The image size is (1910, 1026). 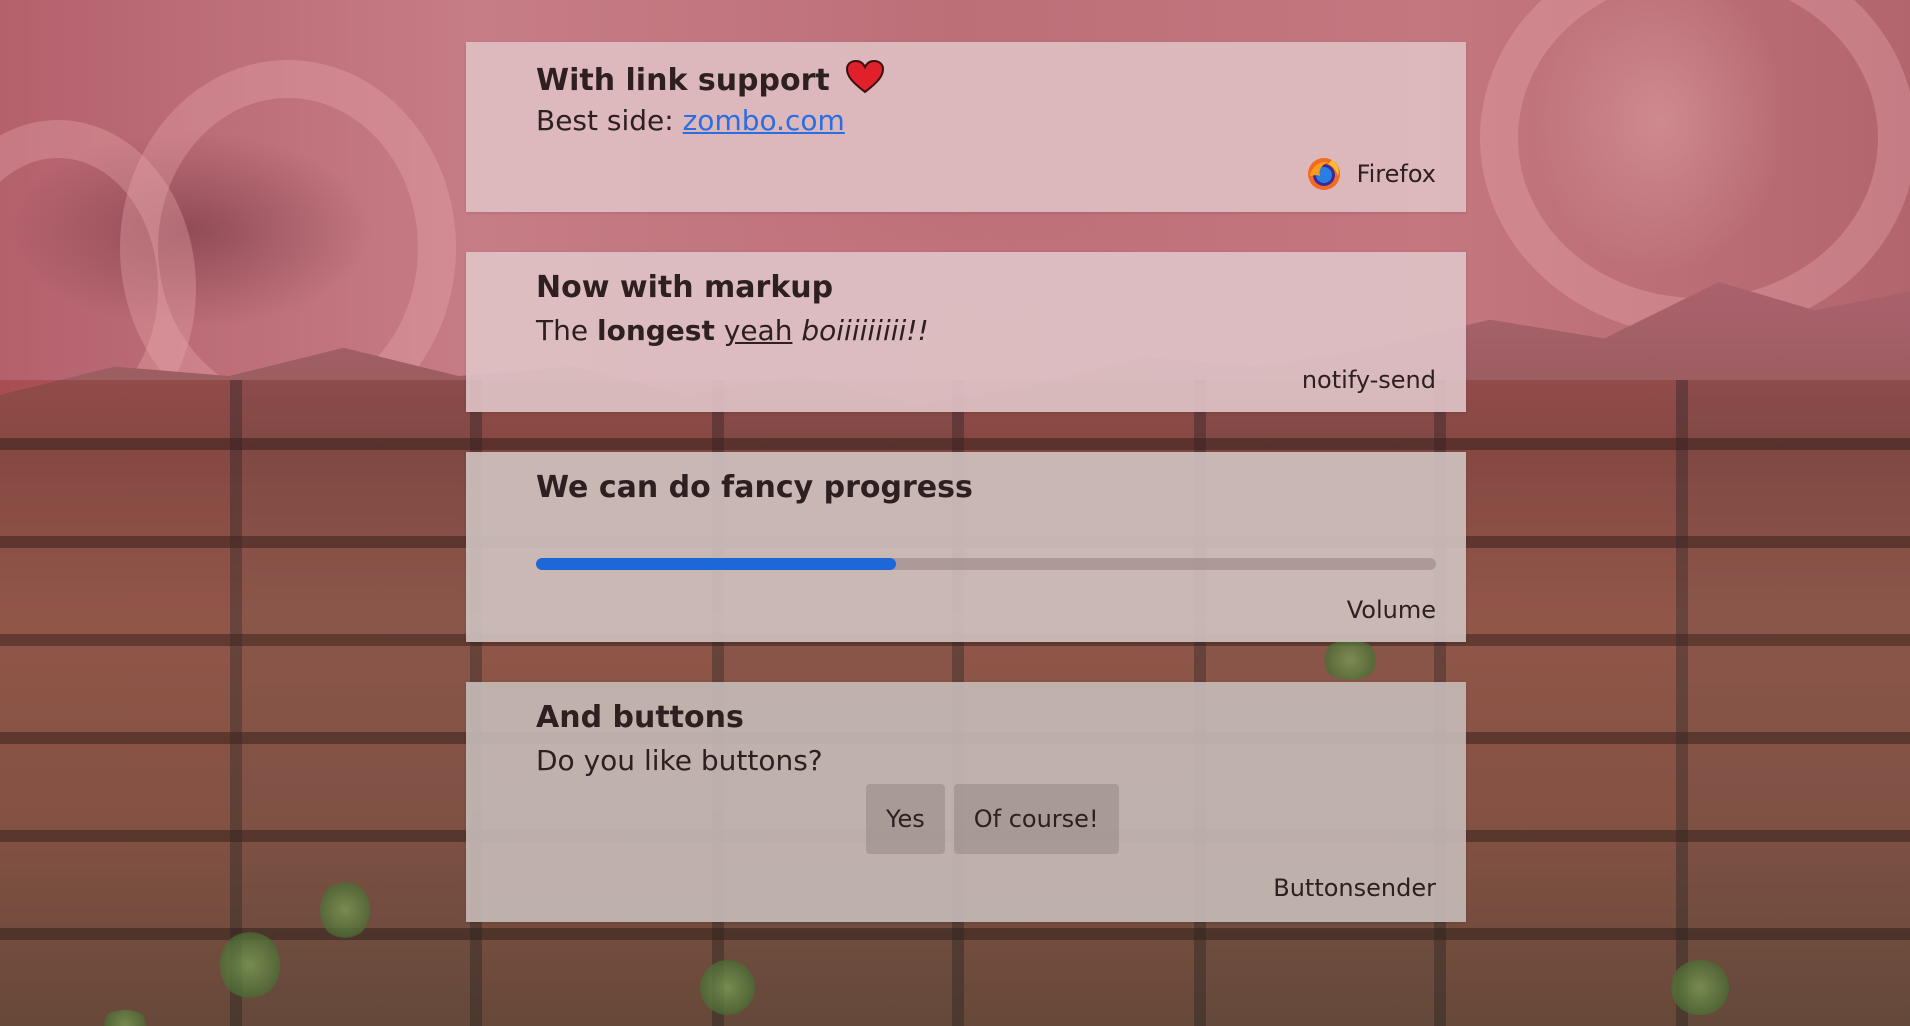 I want to click on notification-body: Do you like buttons?, so click(x=679, y=760).